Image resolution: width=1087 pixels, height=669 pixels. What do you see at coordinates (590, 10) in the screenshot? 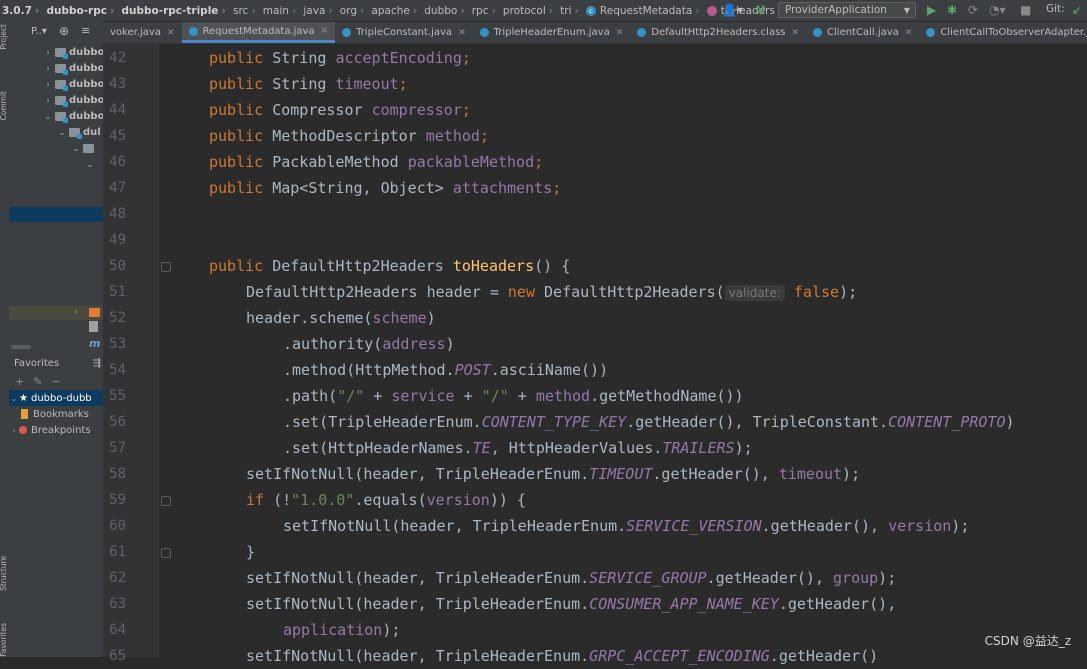
I see `class-icon: c` at bounding box center [590, 10].